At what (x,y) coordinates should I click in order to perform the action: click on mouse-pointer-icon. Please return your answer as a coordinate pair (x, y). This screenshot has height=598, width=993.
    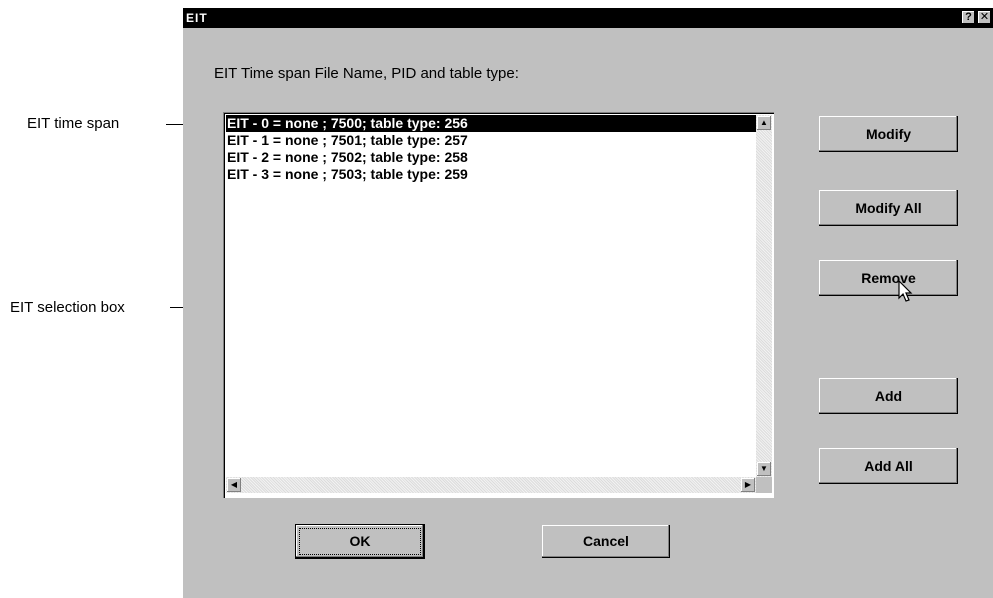
    Looking at the image, I should click on (905, 291).